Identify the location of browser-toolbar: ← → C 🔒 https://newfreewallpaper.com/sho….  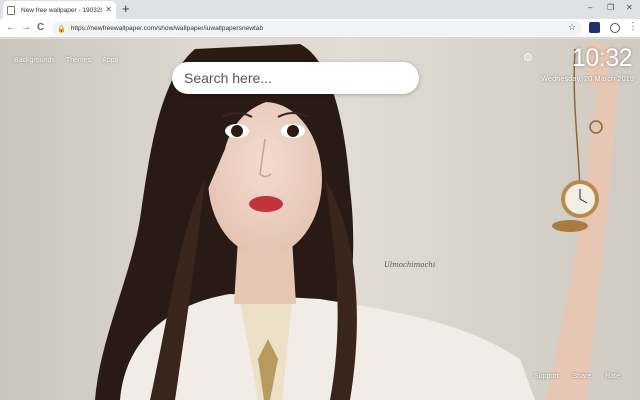
(320, 28).